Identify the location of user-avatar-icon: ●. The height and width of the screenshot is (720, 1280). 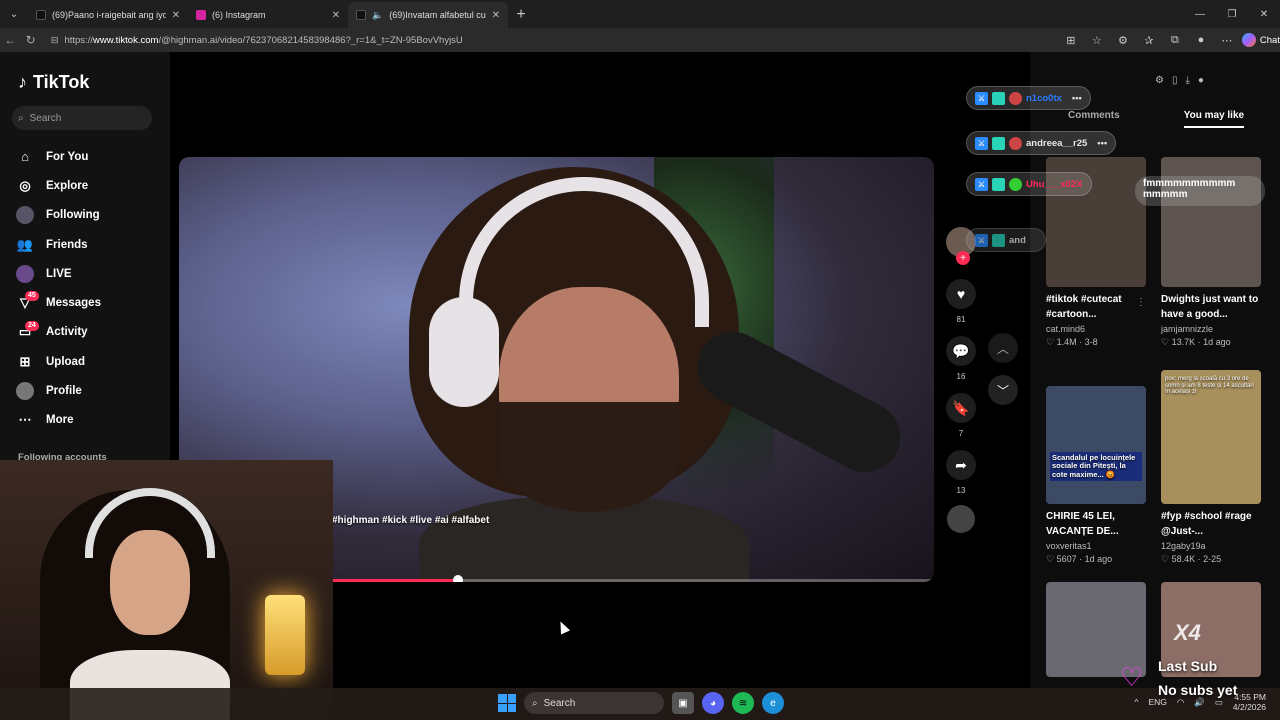
(1201, 80).